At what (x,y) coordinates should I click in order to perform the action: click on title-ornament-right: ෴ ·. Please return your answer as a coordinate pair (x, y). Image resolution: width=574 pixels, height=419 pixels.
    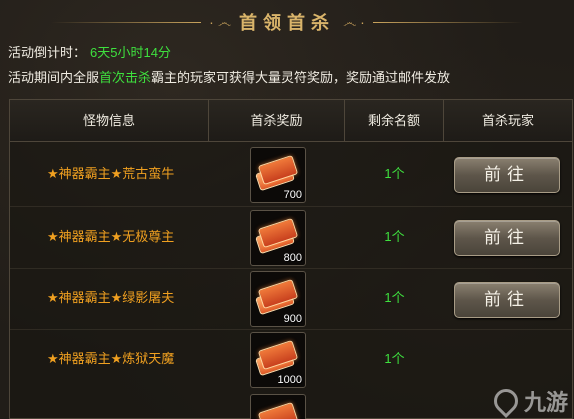
    Looking at the image, I should click on (354, 21).